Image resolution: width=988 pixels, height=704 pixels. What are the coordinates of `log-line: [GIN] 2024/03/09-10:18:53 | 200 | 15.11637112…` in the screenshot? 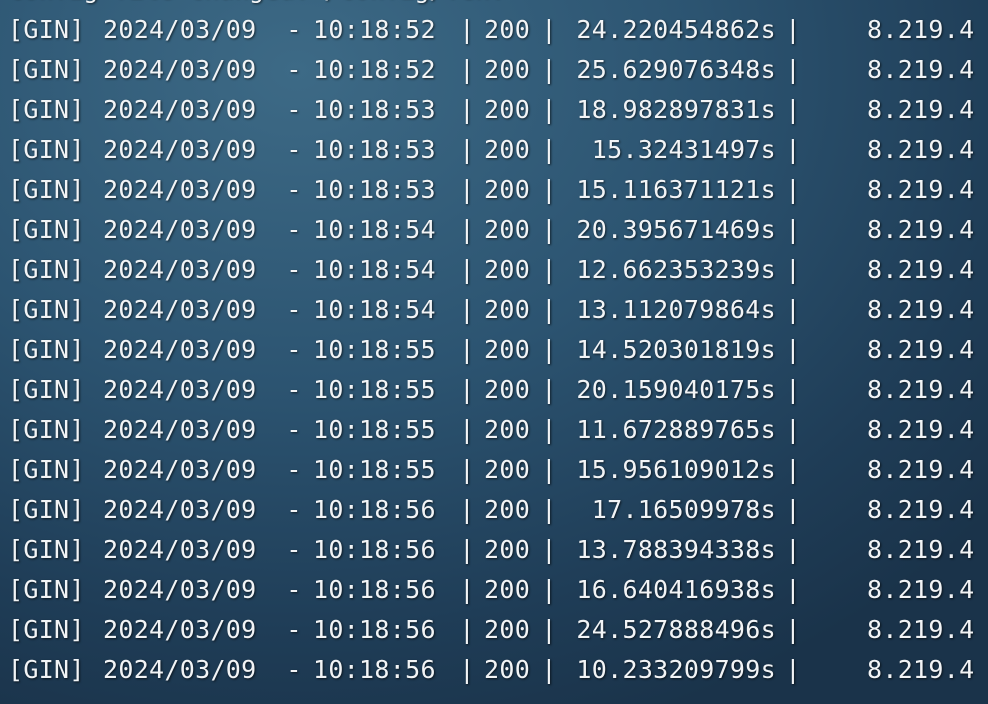 It's located at (497, 190).